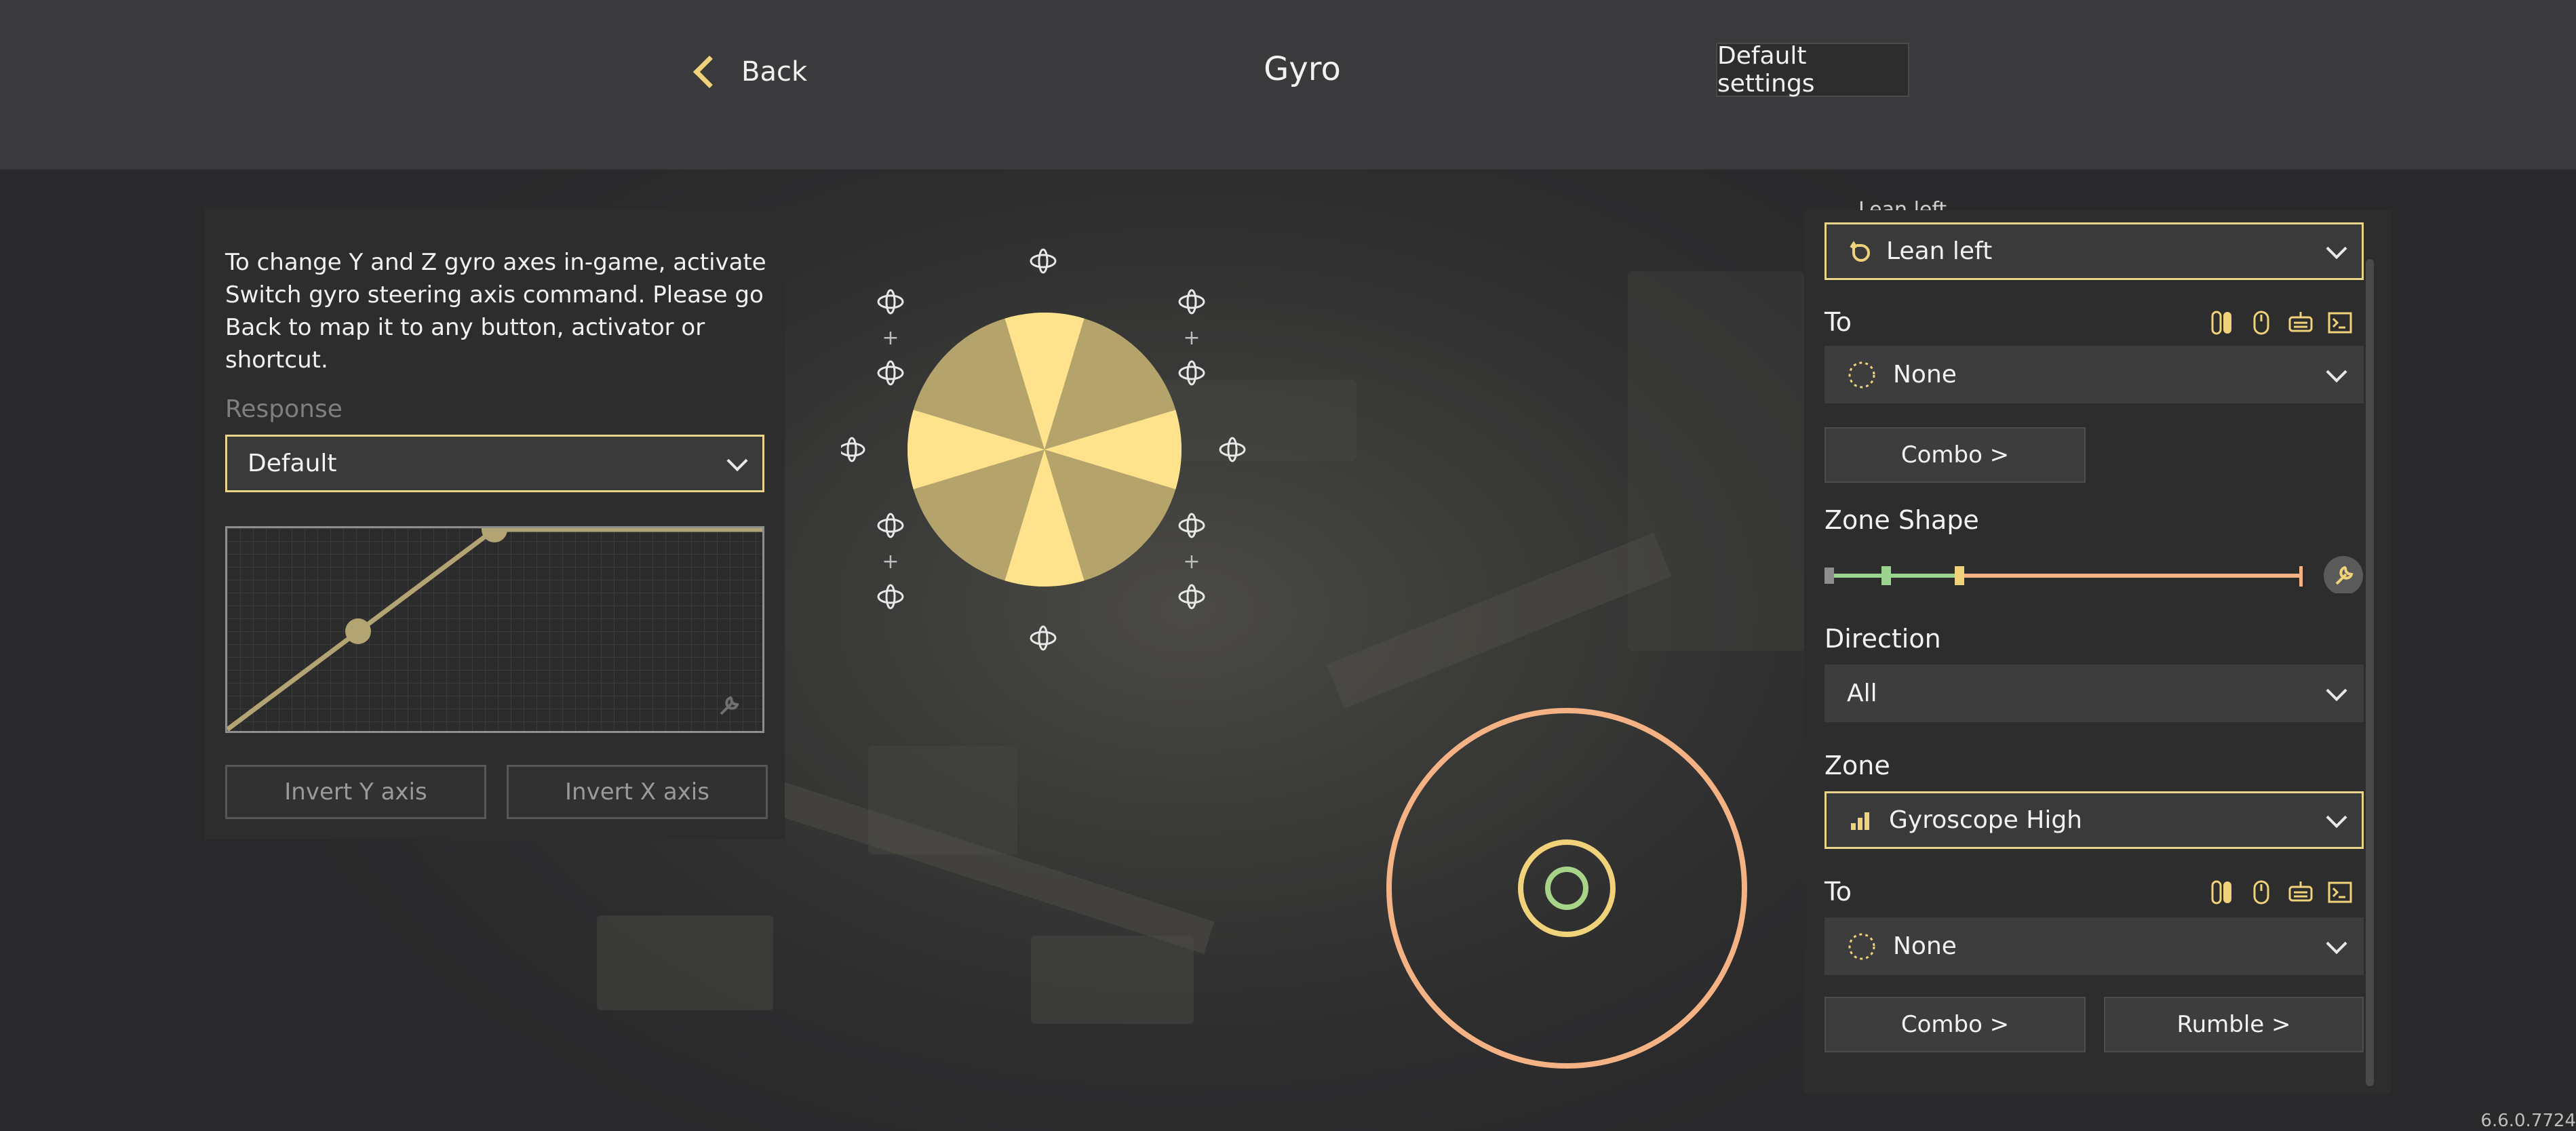 The height and width of the screenshot is (1131, 2576). I want to click on to-dropdown-1: None, so click(2094, 375).